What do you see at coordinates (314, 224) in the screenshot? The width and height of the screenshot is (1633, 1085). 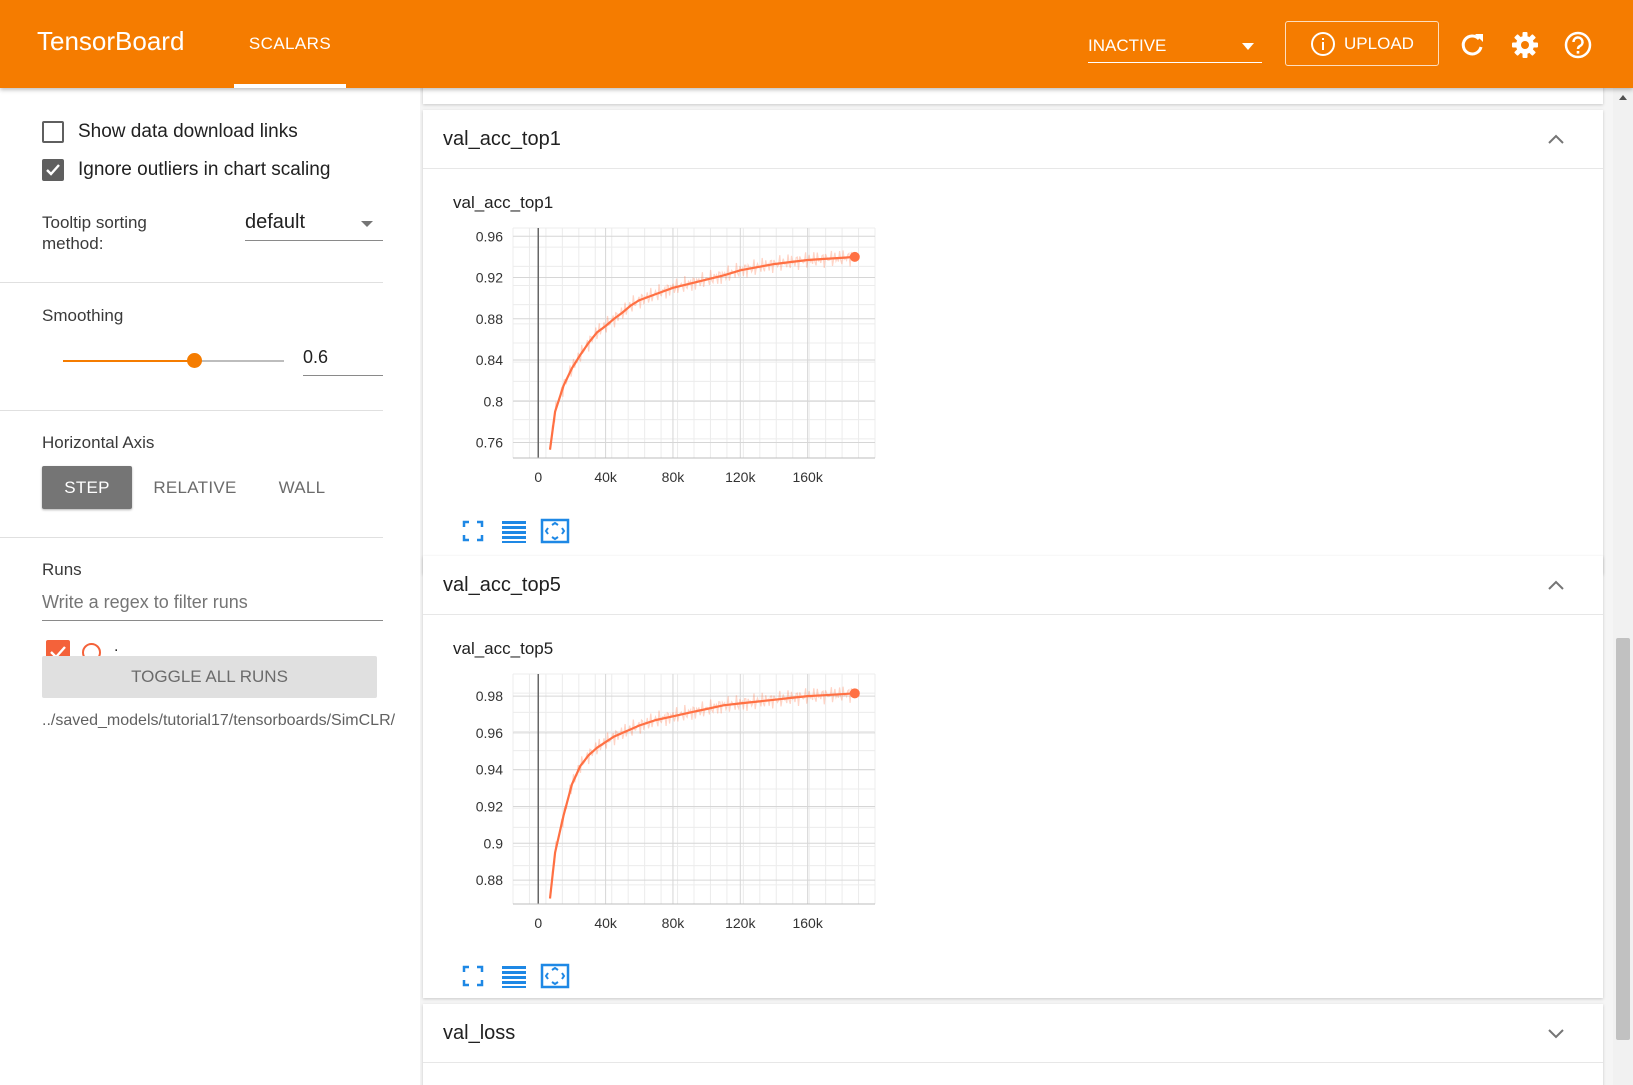 I see `tooltip-sorting-dropdown: default` at bounding box center [314, 224].